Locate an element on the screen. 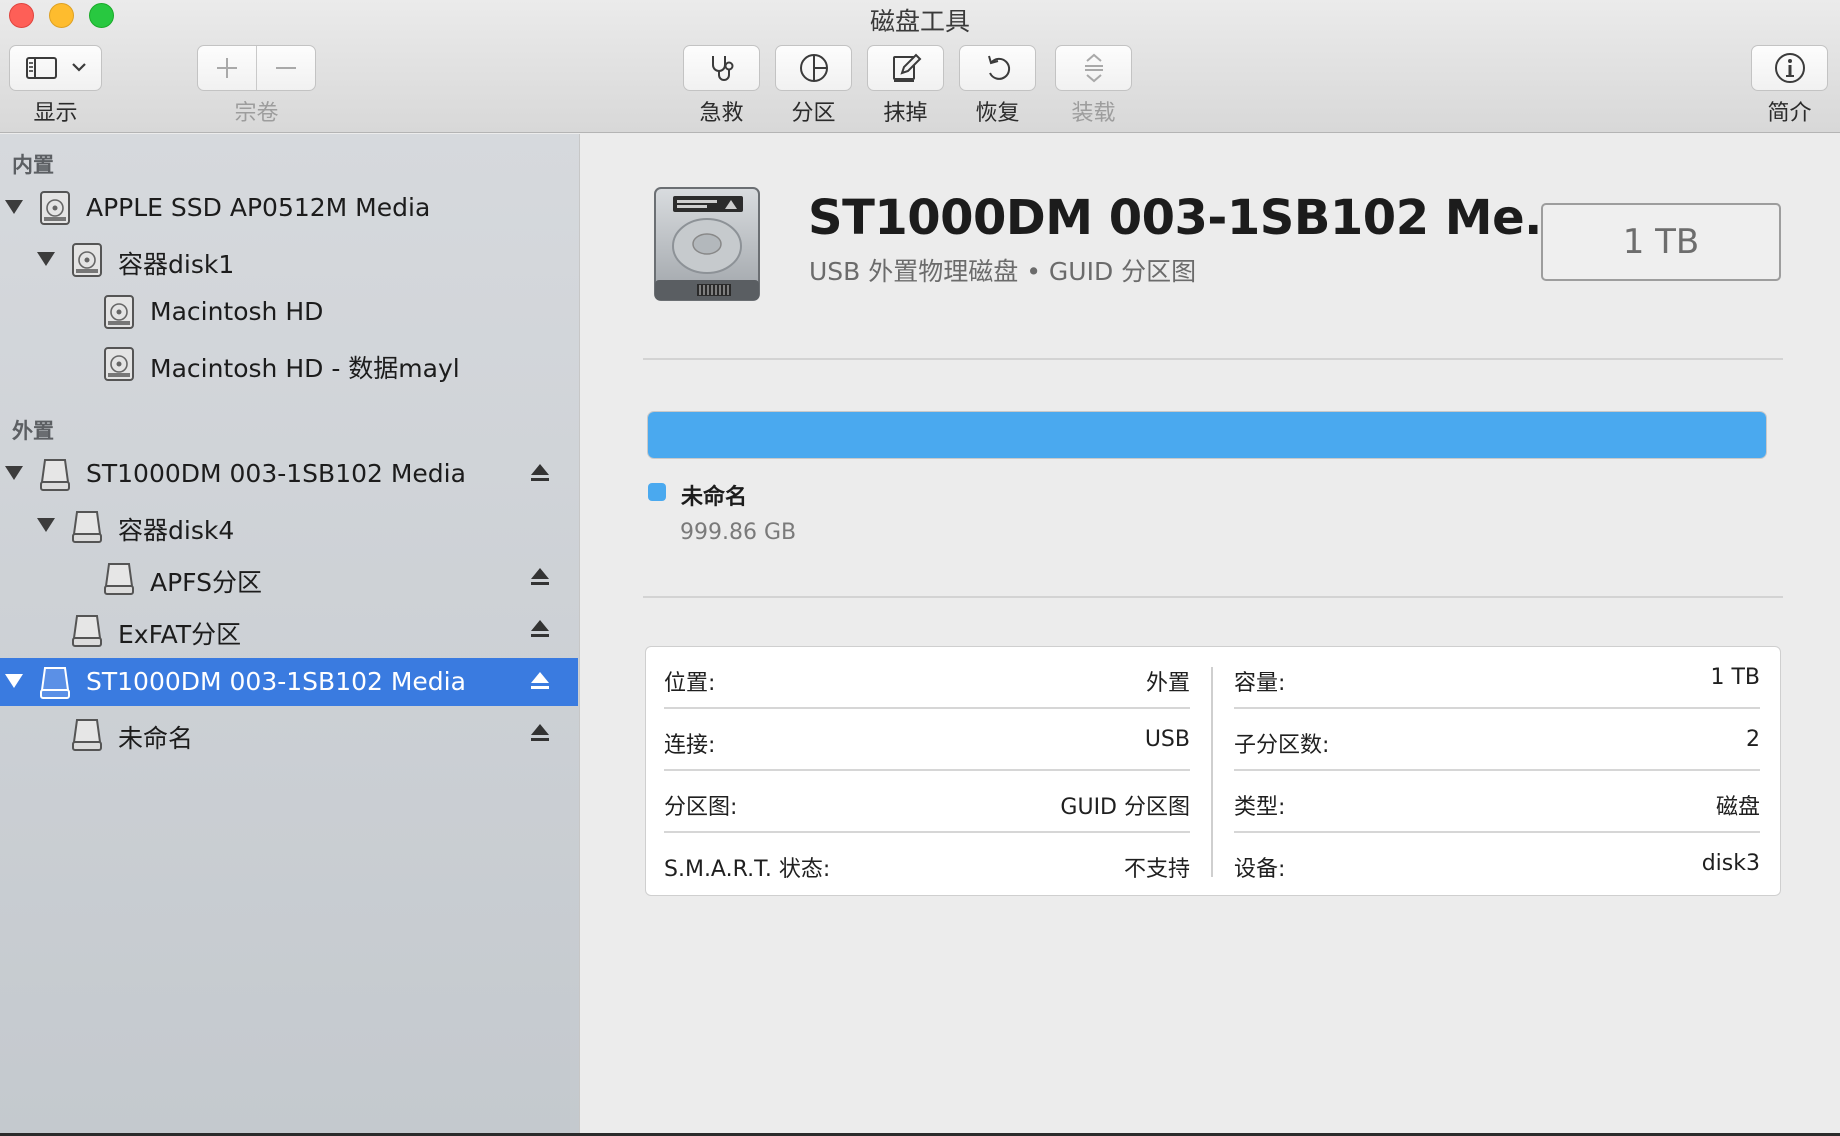 The width and height of the screenshot is (1840, 1136). info-value: USB is located at coordinates (1167, 739).